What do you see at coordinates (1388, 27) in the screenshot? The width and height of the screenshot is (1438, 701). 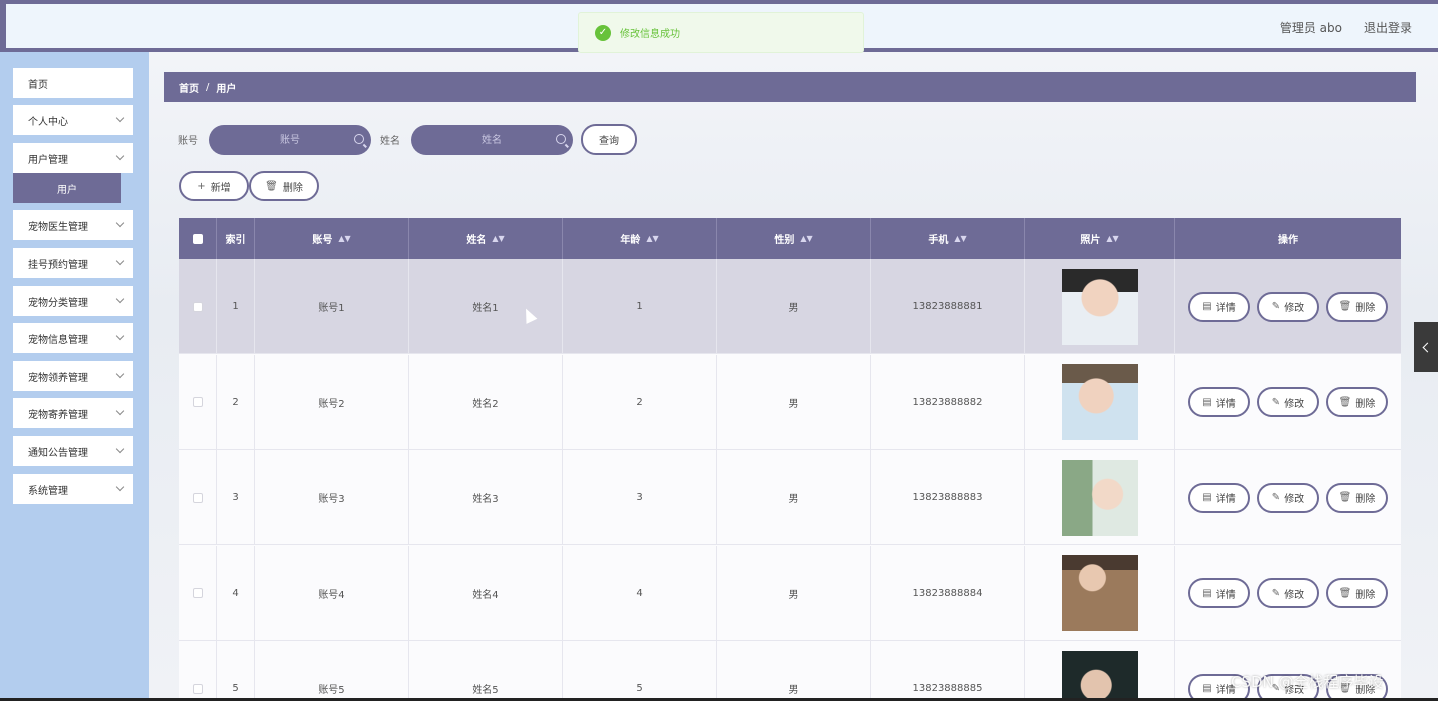 I see `logout-link: 退出登录` at bounding box center [1388, 27].